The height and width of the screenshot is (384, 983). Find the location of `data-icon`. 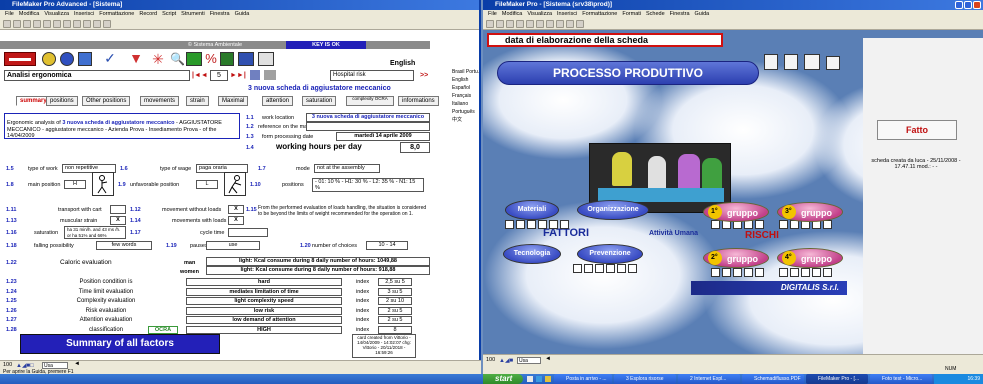

data-icon is located at coordinates (227, 59).